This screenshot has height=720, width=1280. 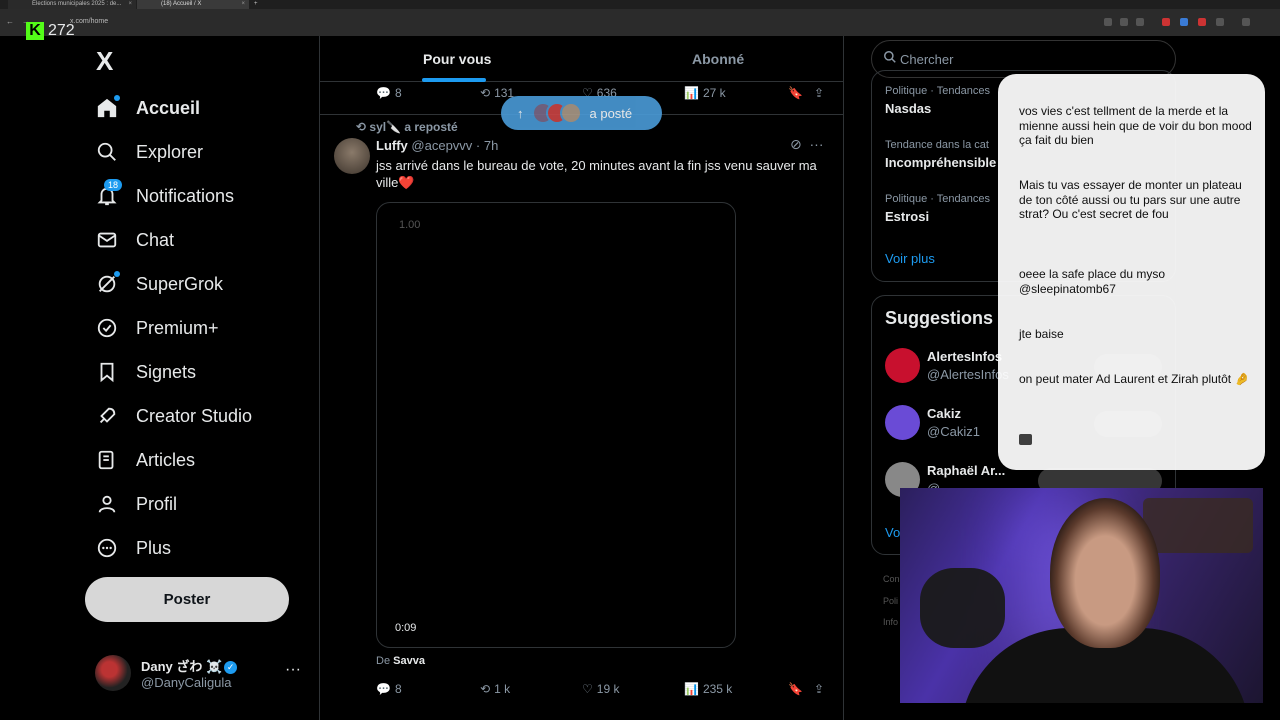 What do you see at coordinates (107, 416) in the screenshot?
I see `rocket-icon` at bounding box center [107, 416].